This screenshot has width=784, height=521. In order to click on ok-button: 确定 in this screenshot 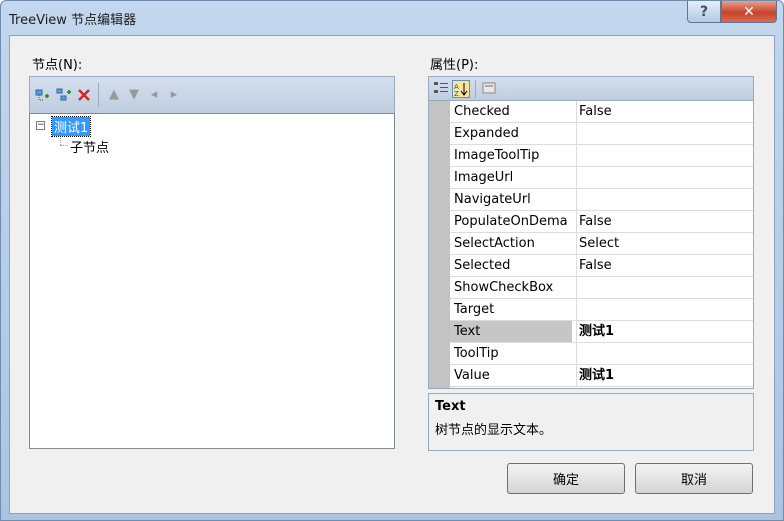, I will do `click(566, 478)`.